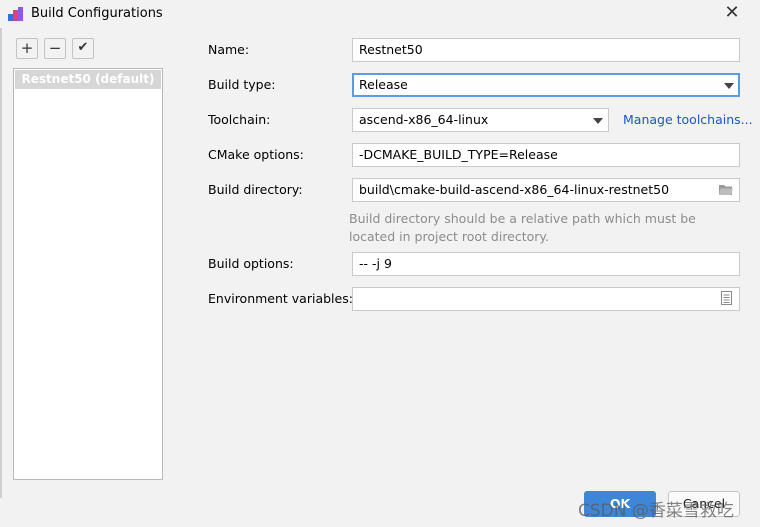  Describe the element at coordinates (546, 299) in the screenshot. I see `environment-variables-input` at that location.